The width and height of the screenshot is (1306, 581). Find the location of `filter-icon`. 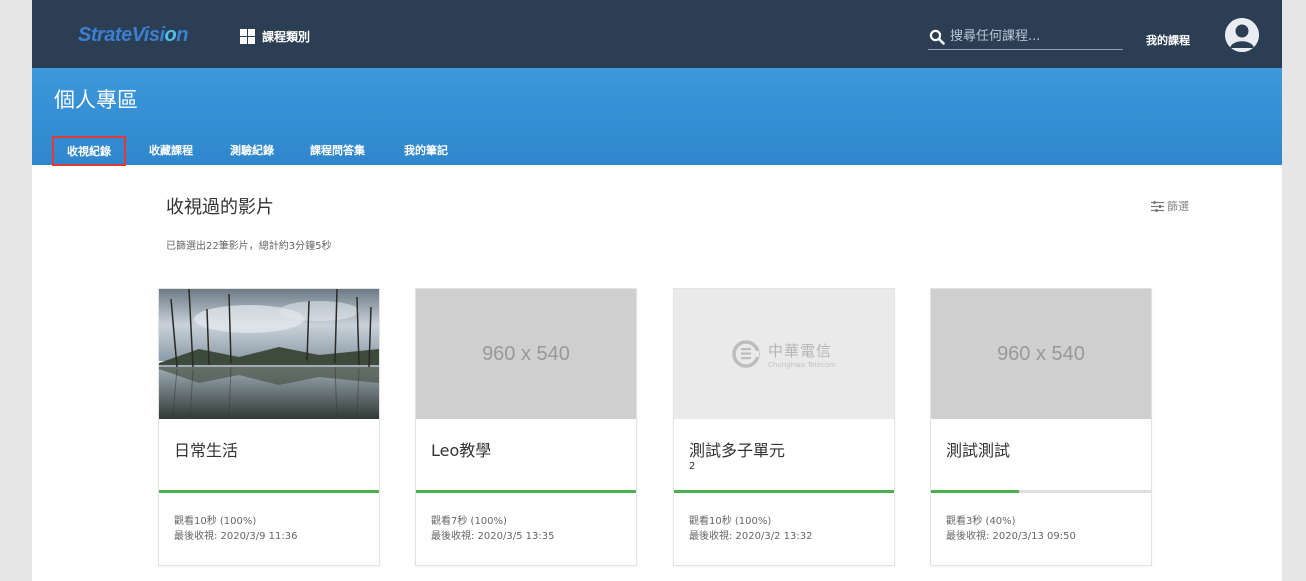

filter-icon is located at coordinates (1157, 206).